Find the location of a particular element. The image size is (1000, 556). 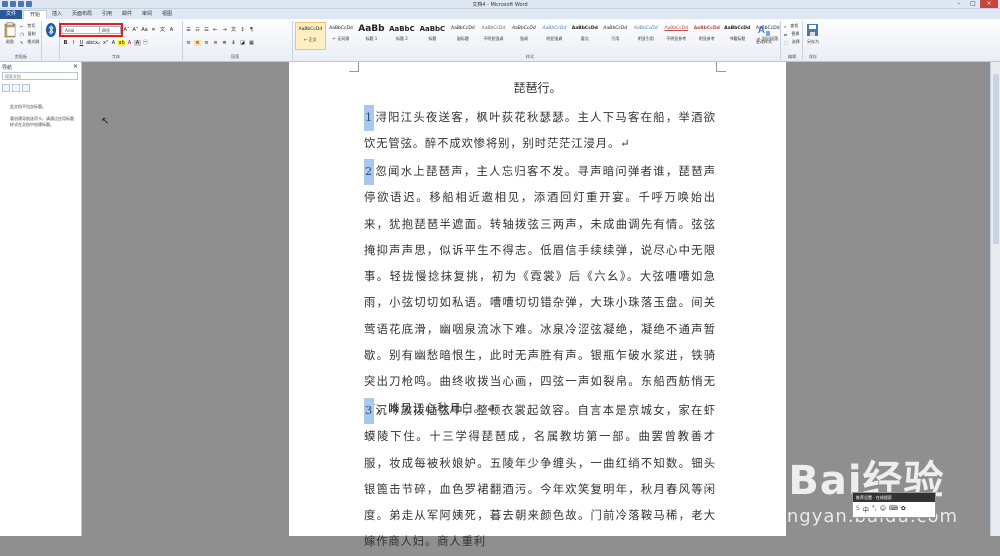

style-book-title: AaBbCcDd 书籍标题 is located at coordinates (737, 36).